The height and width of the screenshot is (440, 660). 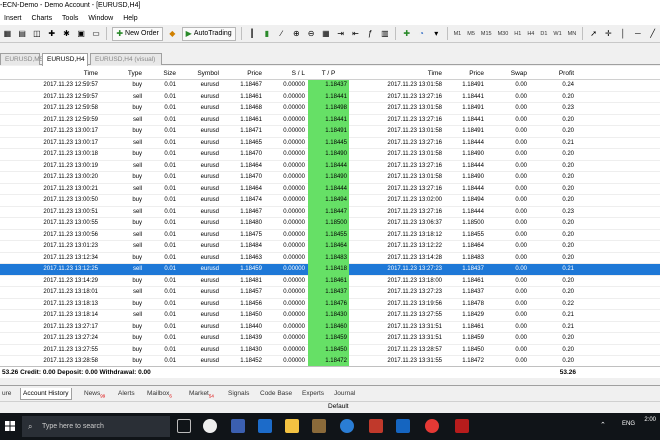 I want to click on terminal-tab-mailbox: Mailbox6, so click(x=159, y=394).